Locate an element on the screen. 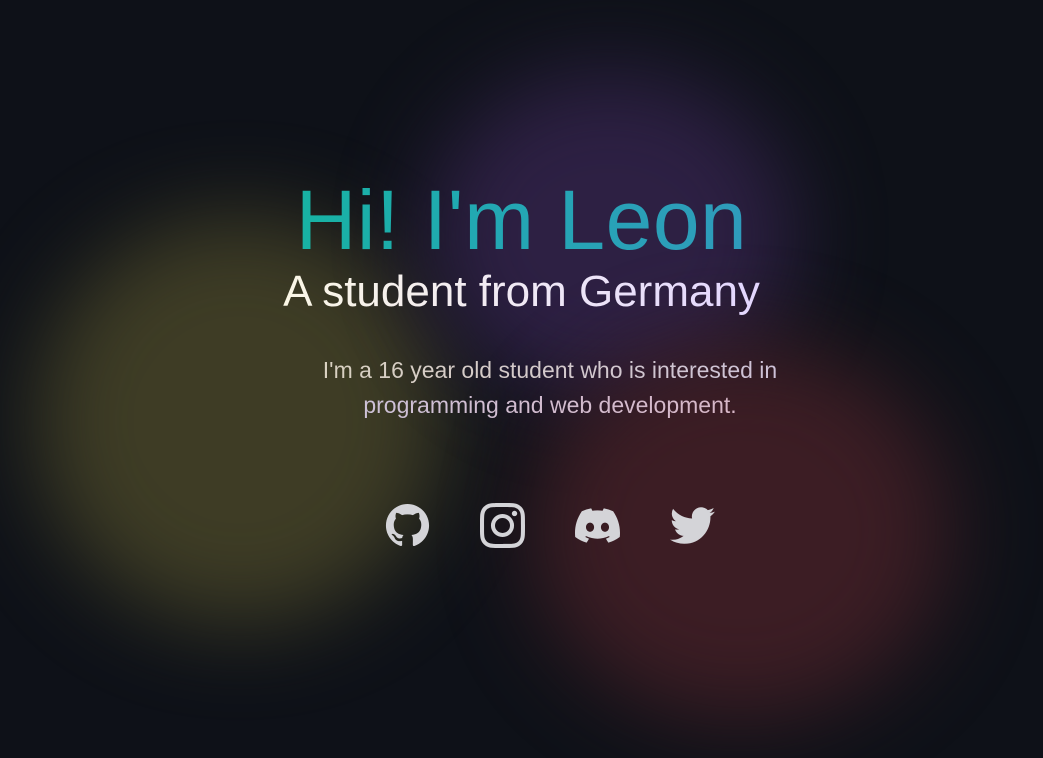 The image size is (1043, 758). hero-headline: Hi! I'm Leon is located at coordinates (521, 220).